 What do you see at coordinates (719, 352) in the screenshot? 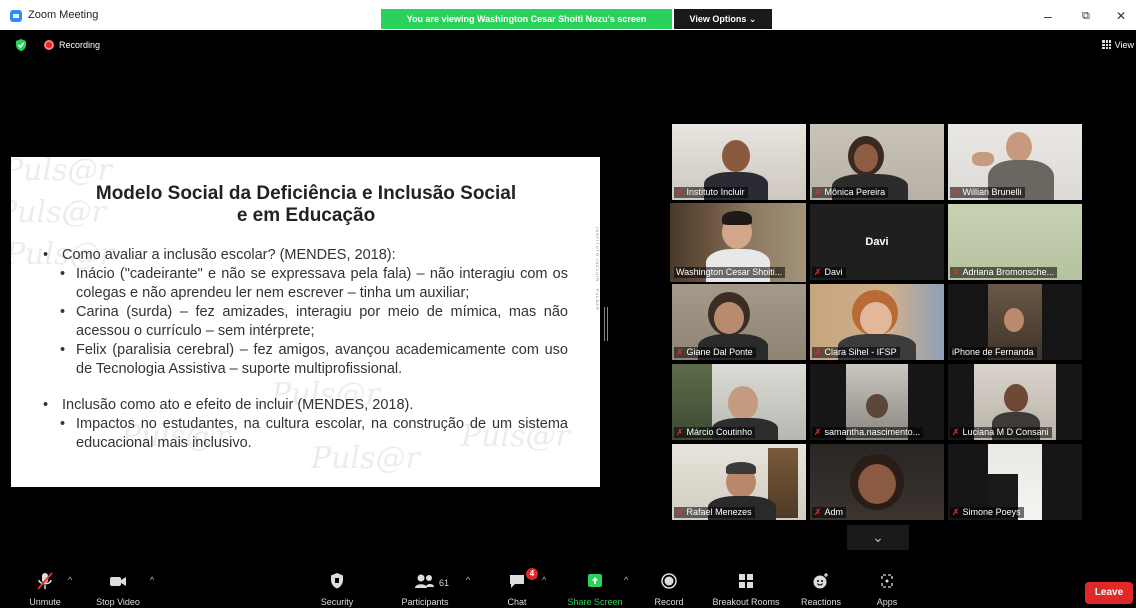
I see `participant-name: Giane Dal Ponte` at bounding box center [719, 352].